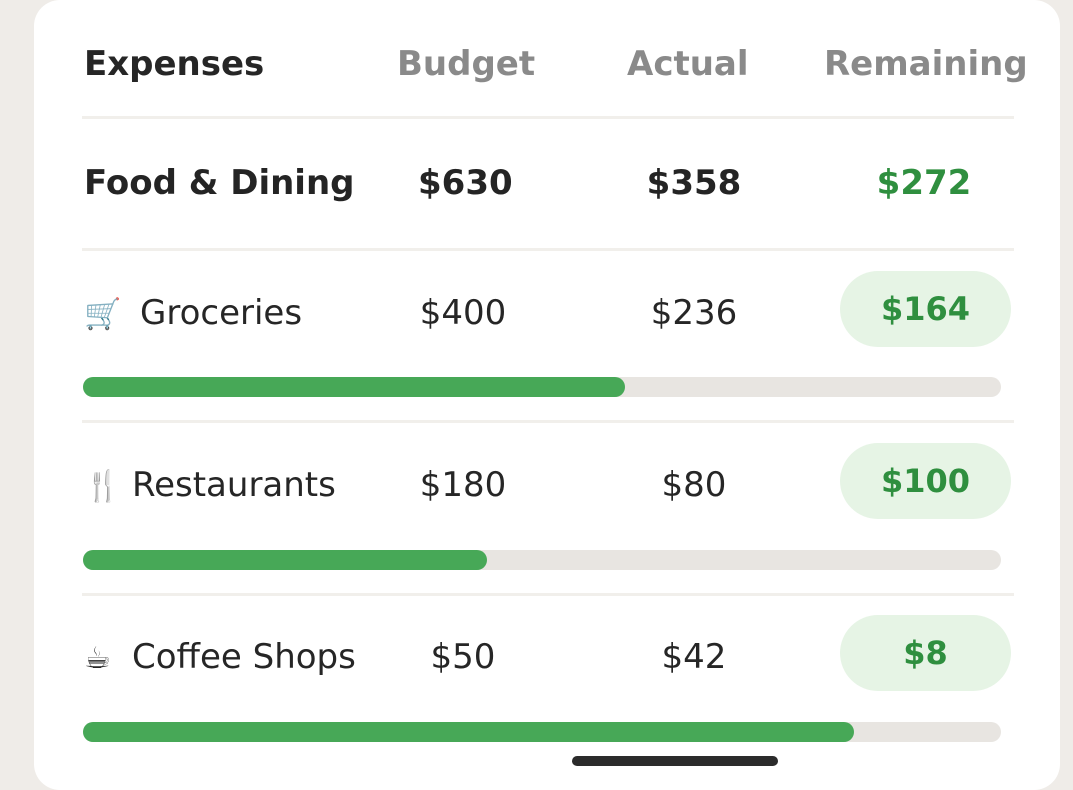  What do you see at coordinates (103, 314) in the screenshot?
I see `shopping-cart-icon: 🛒` at bounding box center [103, 314].